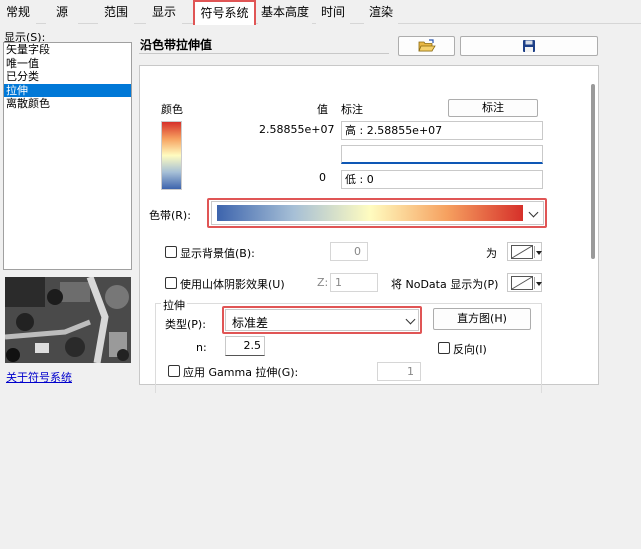 This screenshot has width=641, height=549. What do you see at coordinates (482, 319) in the screenshot?
I see `histogram-button: 直方图(H)` at bounding box center [482, 319].